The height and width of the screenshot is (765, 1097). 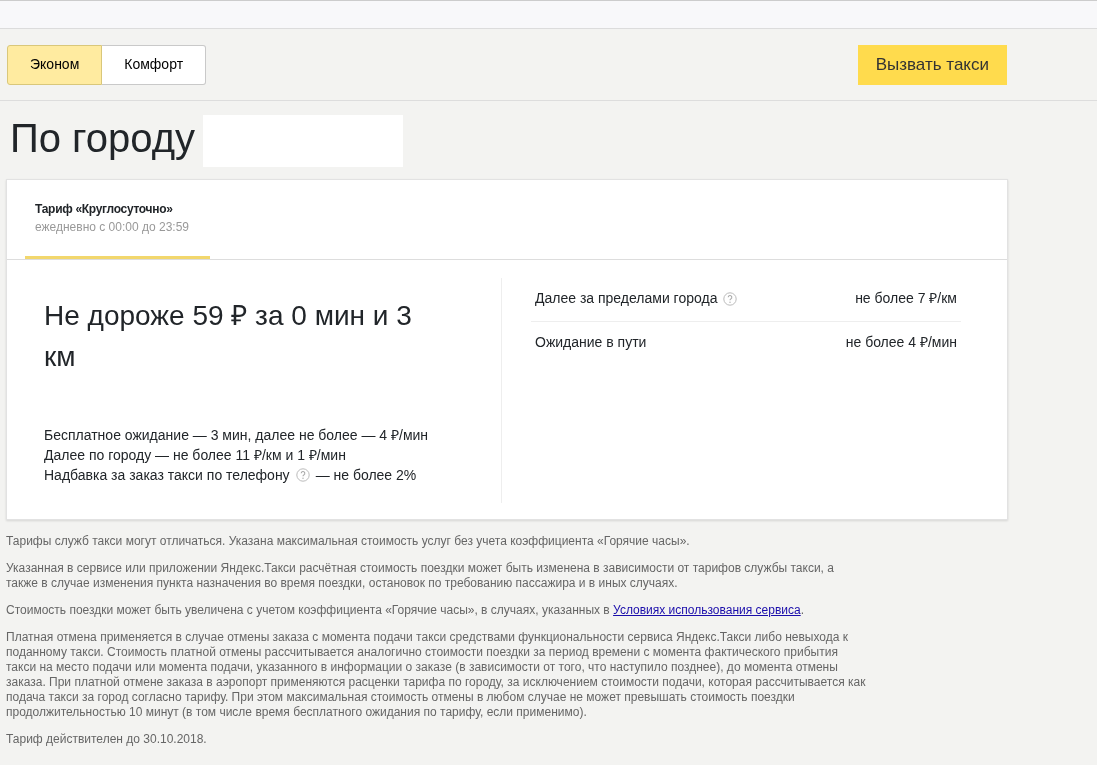 I want to click on rate-label: Ожидание в пути, so click(x=591, y=343).